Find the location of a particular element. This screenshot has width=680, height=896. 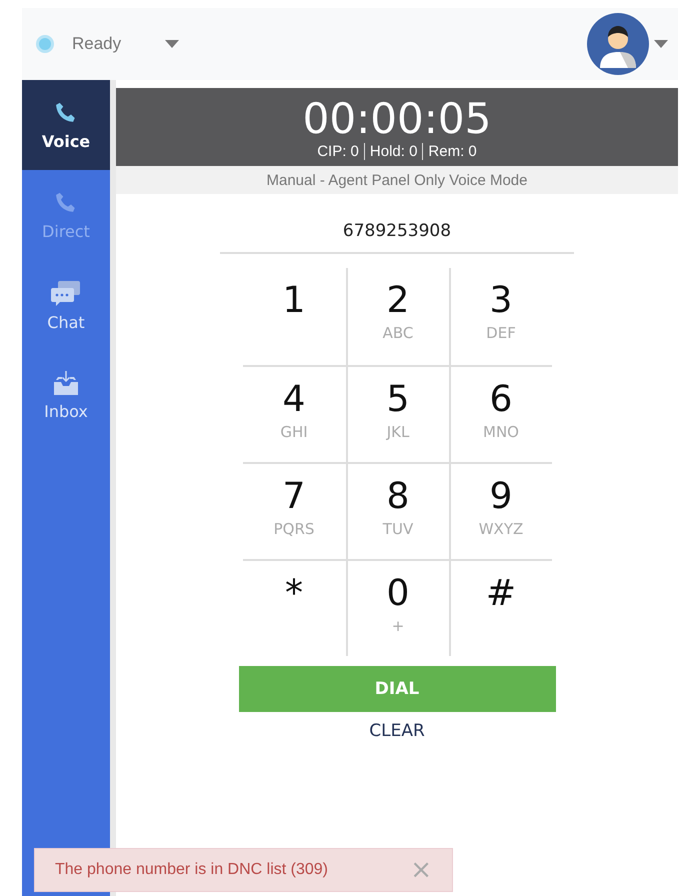

sidebar-item: Voice is located at coordinates (66, 125).